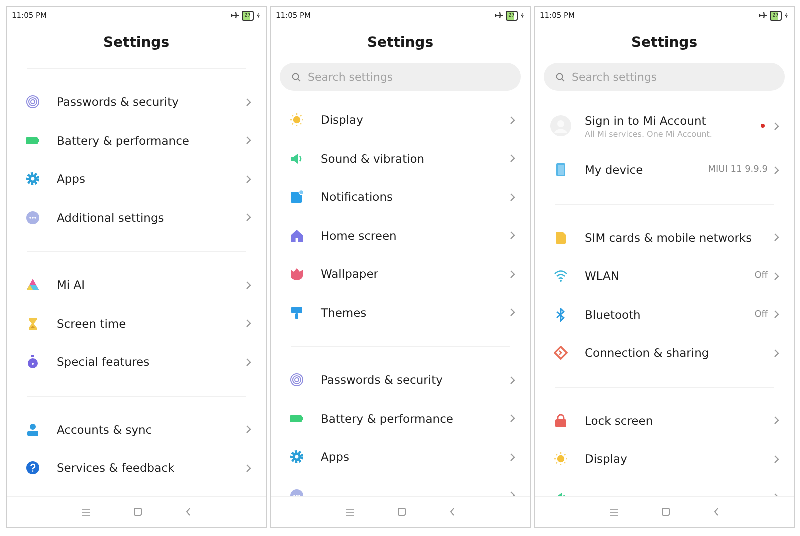 The image size is (800, 536). Describe the element at coordinates (679, 353) in the screenshot. I see `setting-label: Connection & sharing` at that location.